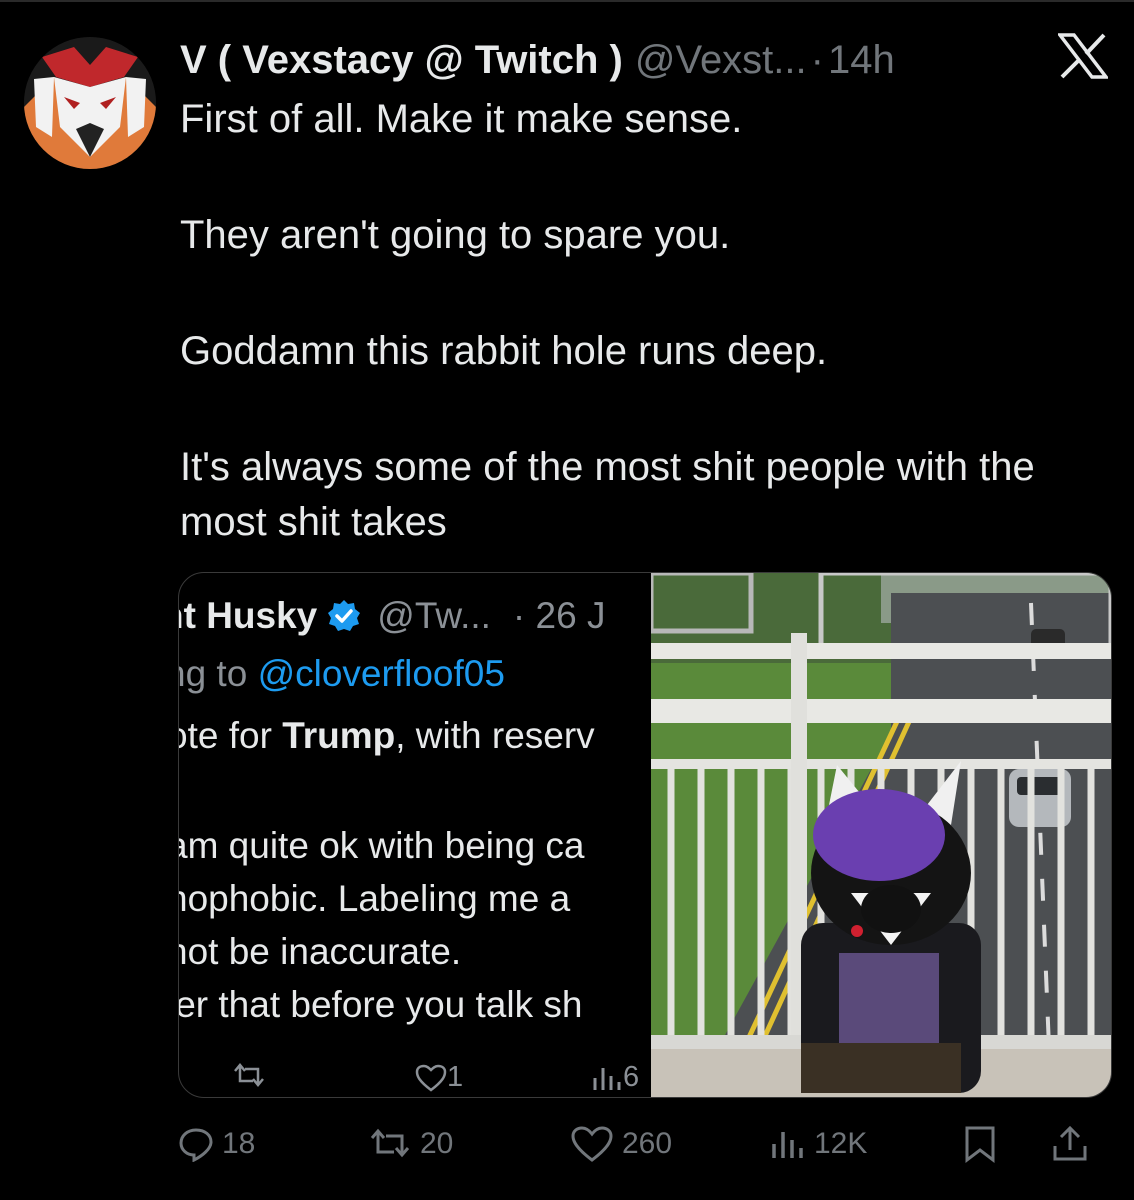 The image size is (1134, 1200). What do you see at coordinates (375, 898) in the screenshot?
I see `quoted-line-3: nophobic. Labeling me a` at bounding box center [375, 898].